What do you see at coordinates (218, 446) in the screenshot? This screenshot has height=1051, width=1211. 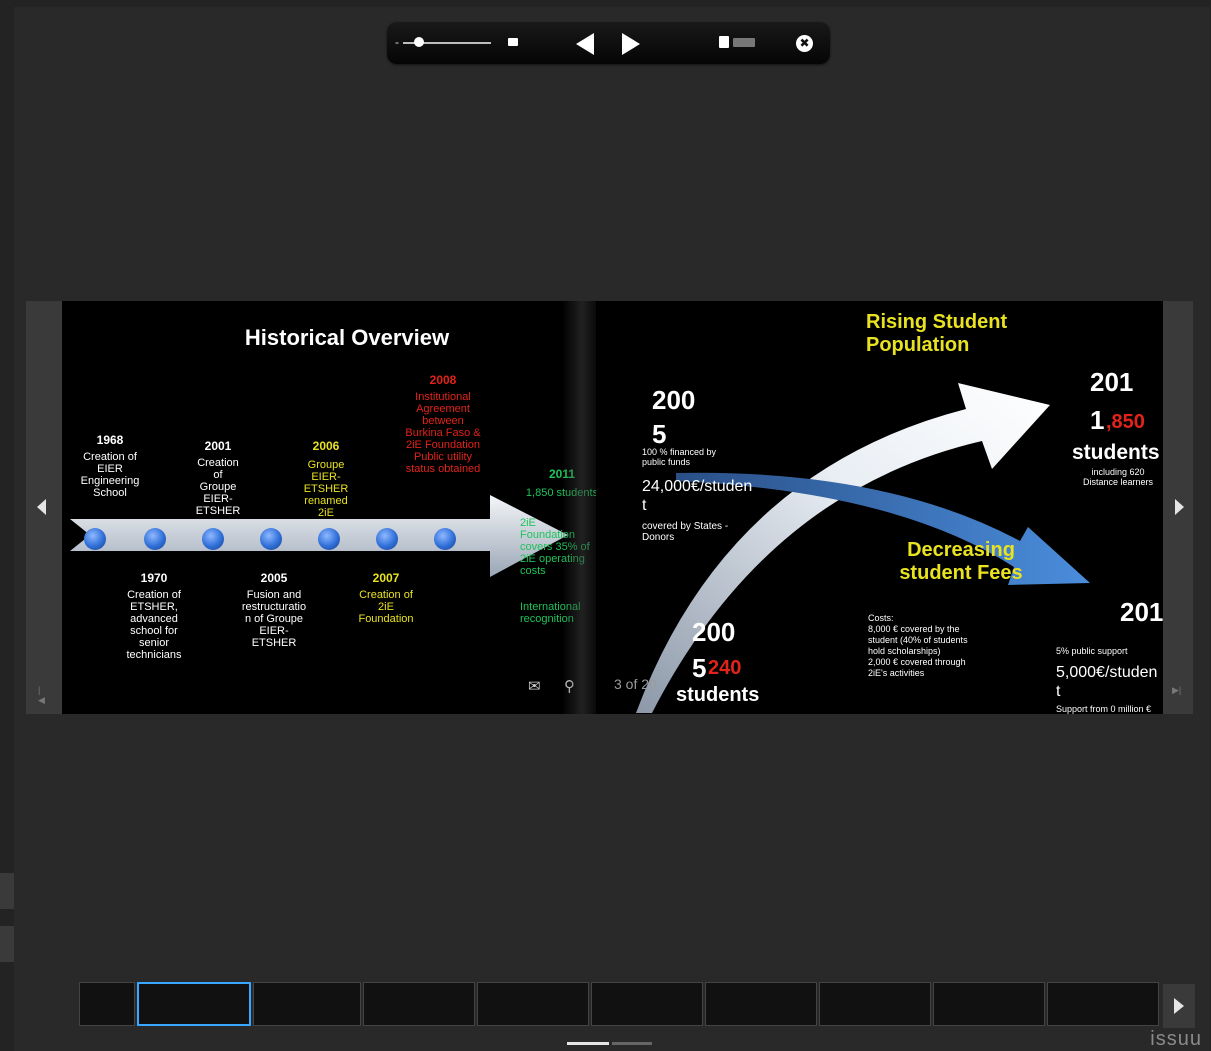 I see `event-year: 2001` at bounding box center [218, 446].